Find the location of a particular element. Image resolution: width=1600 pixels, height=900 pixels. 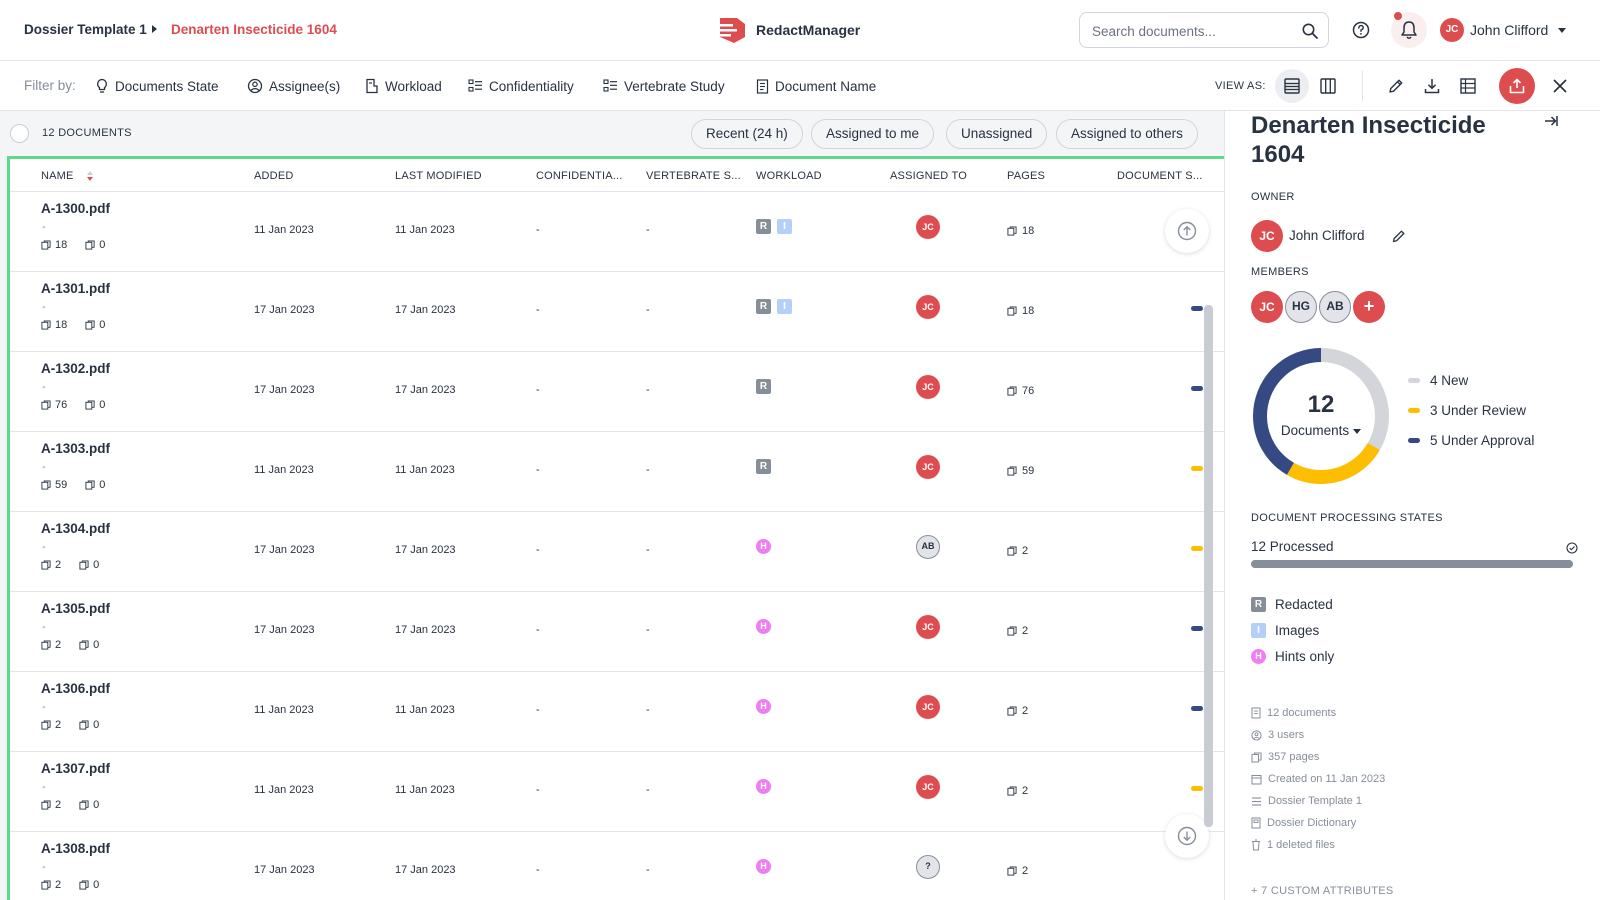

legend-new-swatch is located at coordinates (1414, 380).